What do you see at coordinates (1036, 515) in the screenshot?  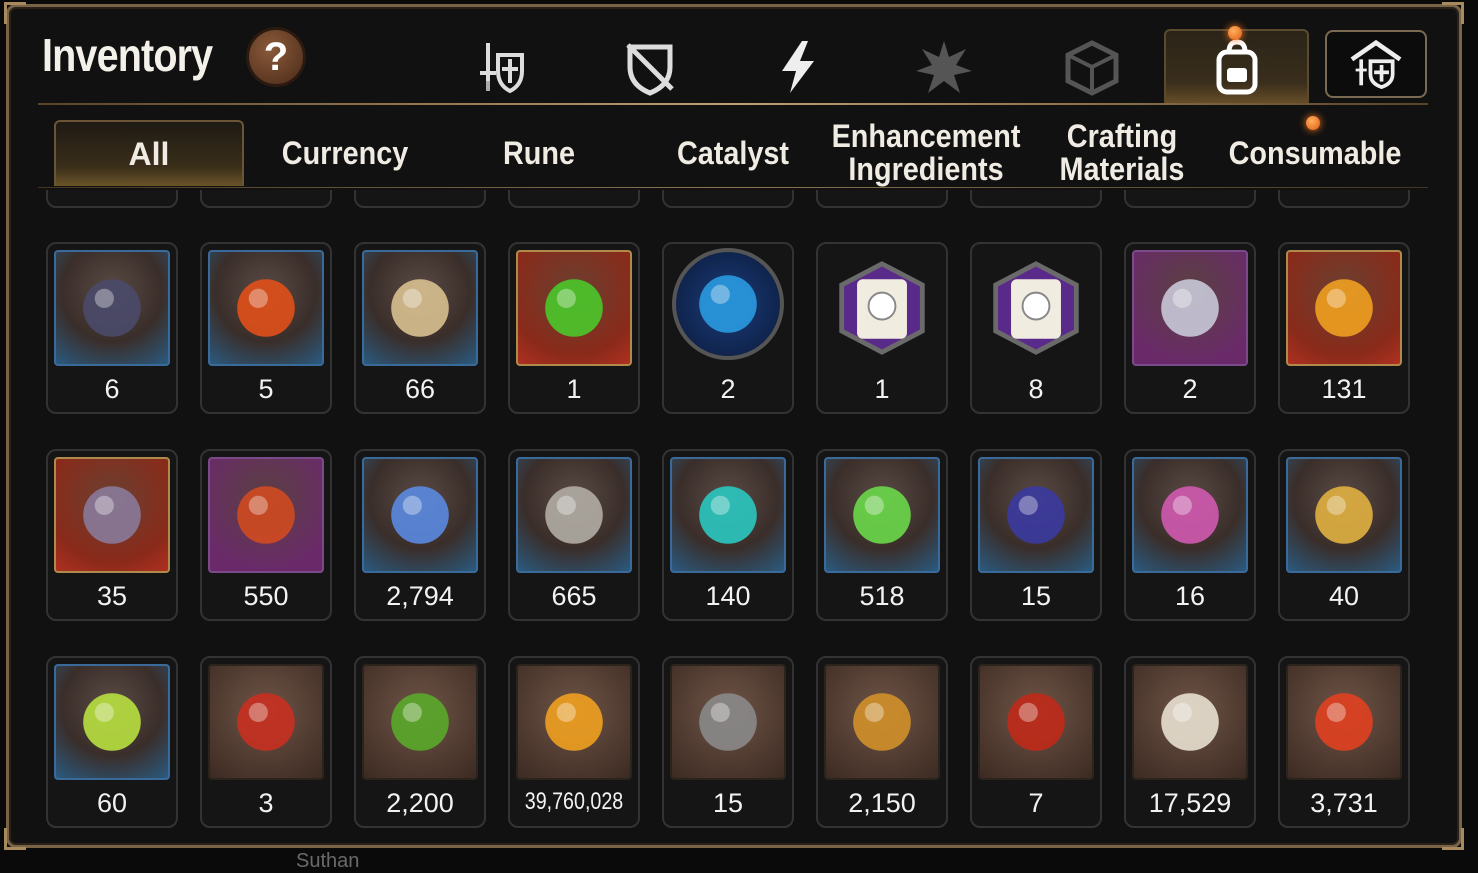 I see `paw-certificate-icon` at bounding box center [1036, 515].